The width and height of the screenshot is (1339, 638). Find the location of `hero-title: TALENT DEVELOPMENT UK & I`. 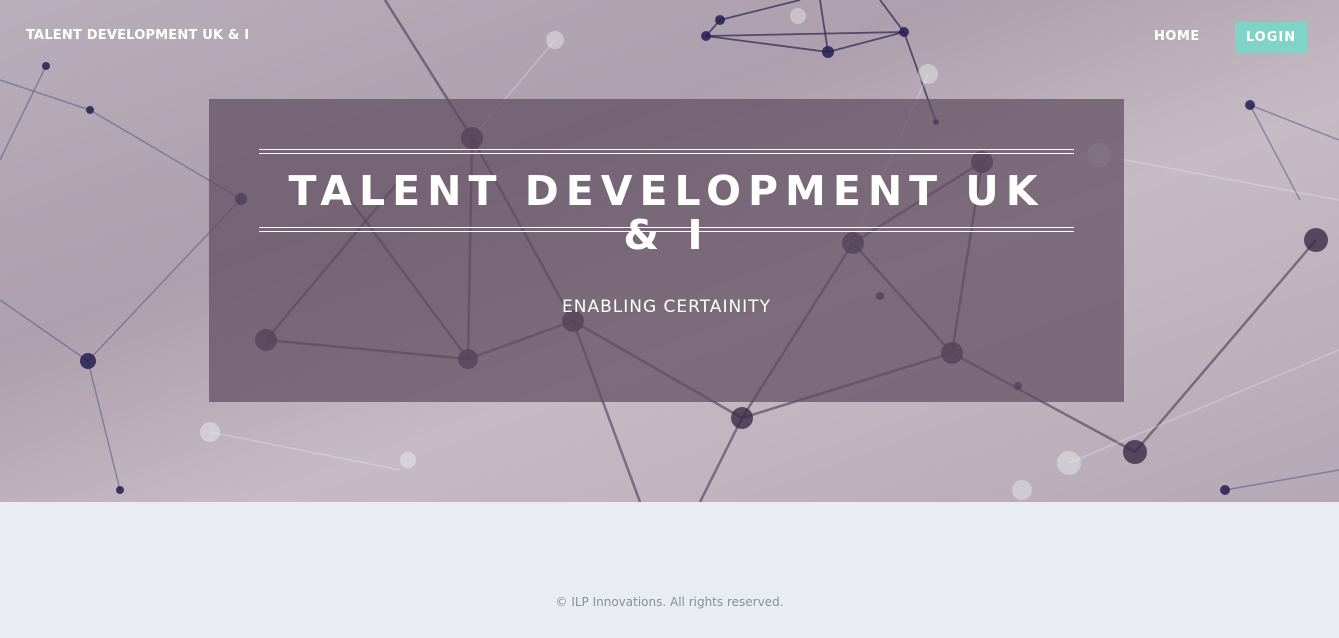

hero-title: TALENT DEVELOPMENT UK & I is located at coordinates (666, 213).